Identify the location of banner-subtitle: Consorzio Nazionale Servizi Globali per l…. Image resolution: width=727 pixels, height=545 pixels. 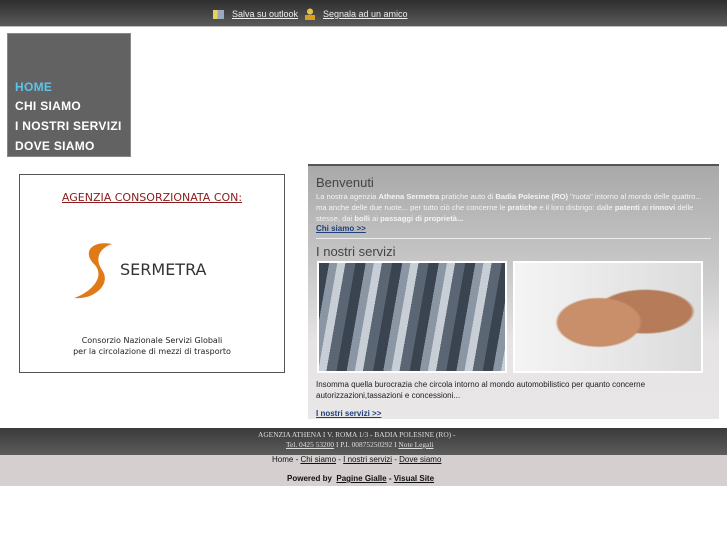
(152, 346).